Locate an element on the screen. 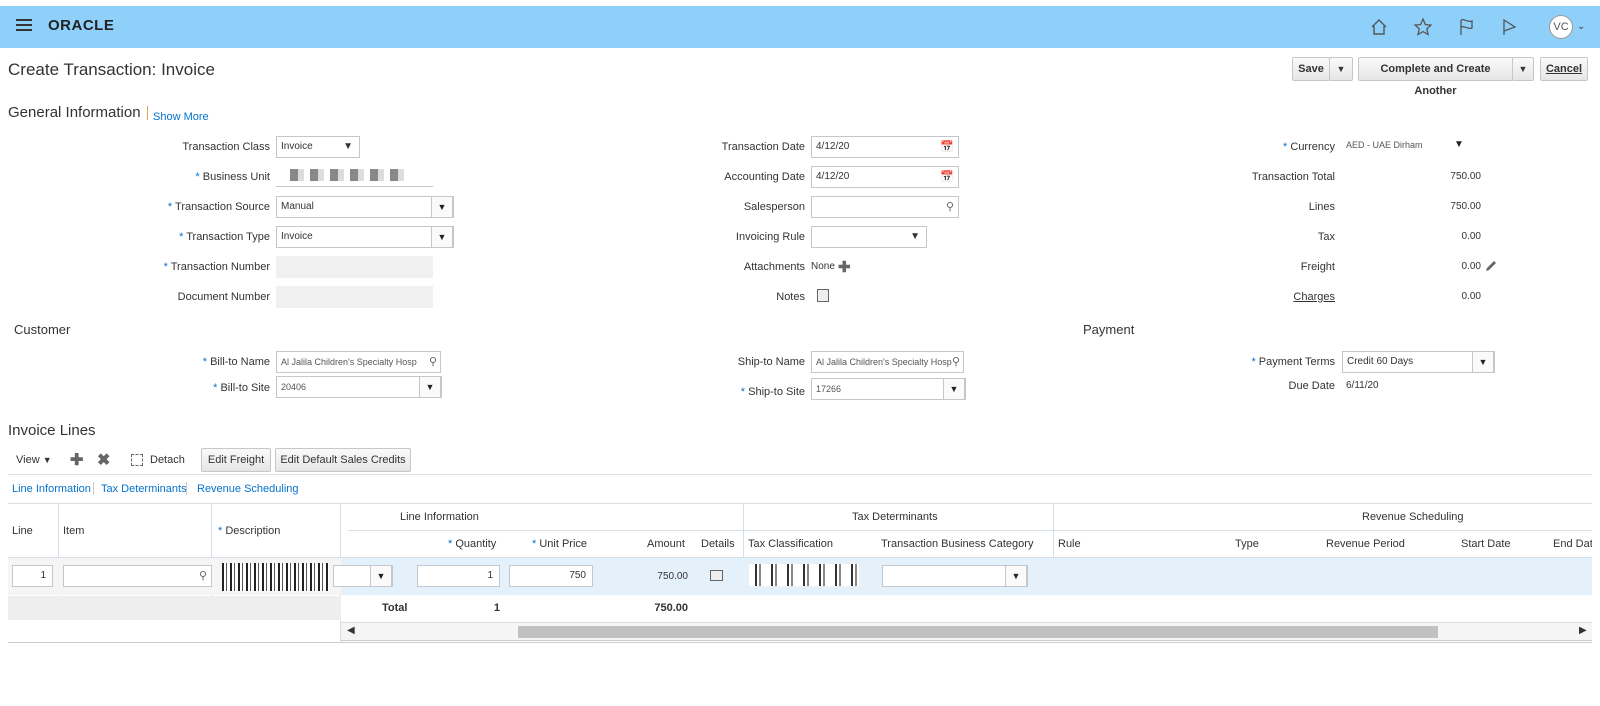 This screenshot has width=1600, height=706. accounting-date-label: Accounting Date is located at coordinates (764, 177).